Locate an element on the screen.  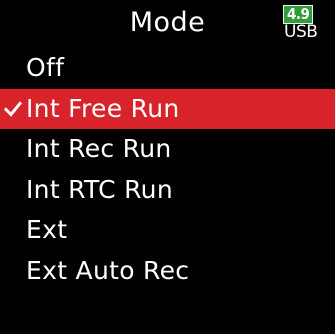
menu-item-int-rec-run: Int Rec Run is located at coordinates (167, 149).